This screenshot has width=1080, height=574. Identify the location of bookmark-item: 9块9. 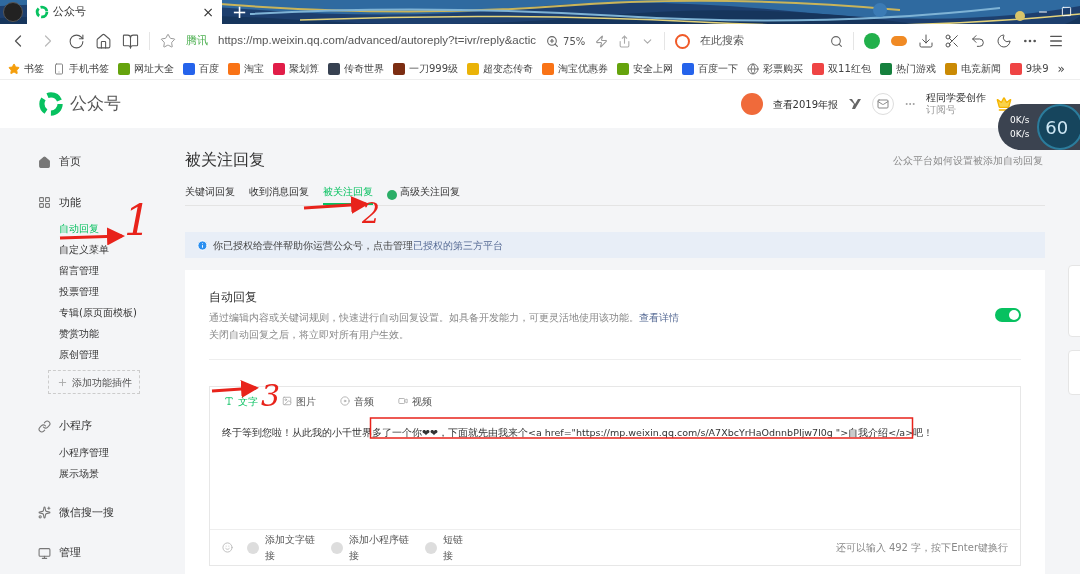
(1037, 68).